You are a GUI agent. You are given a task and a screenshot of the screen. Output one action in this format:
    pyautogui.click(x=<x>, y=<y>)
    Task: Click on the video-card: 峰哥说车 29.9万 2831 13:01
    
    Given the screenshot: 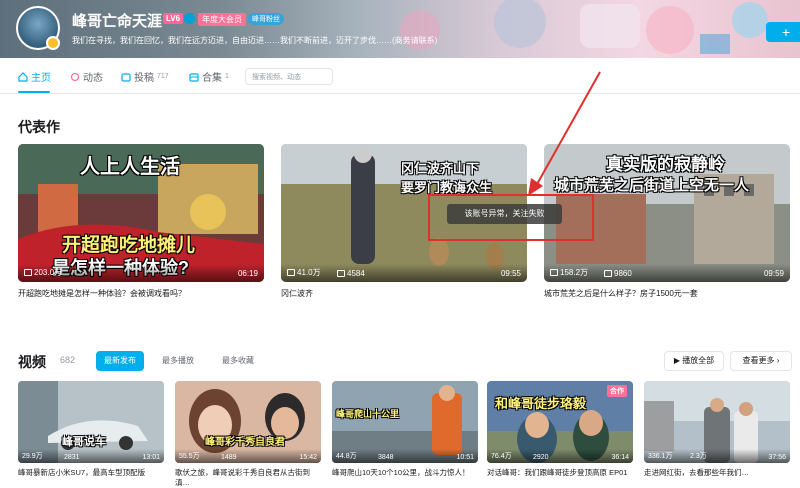 What is the action you would take?
    pyautogui.click(x=91, y=422)
    